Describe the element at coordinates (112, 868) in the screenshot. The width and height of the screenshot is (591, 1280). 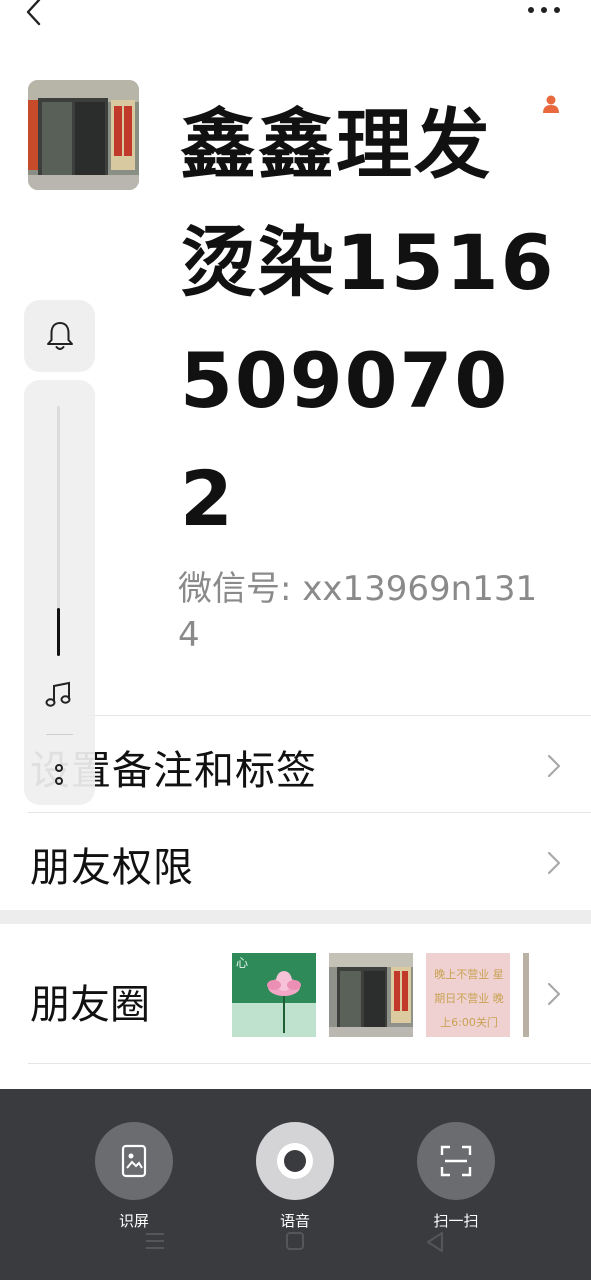
I see `permission-label: 朋友权限` at that location.